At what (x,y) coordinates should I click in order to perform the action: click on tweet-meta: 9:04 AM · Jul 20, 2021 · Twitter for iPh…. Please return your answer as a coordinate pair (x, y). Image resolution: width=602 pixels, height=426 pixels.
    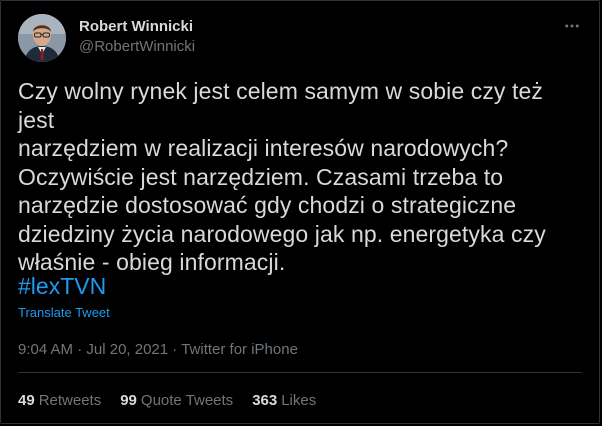
    Looking at the image, I should click on (158, 349).